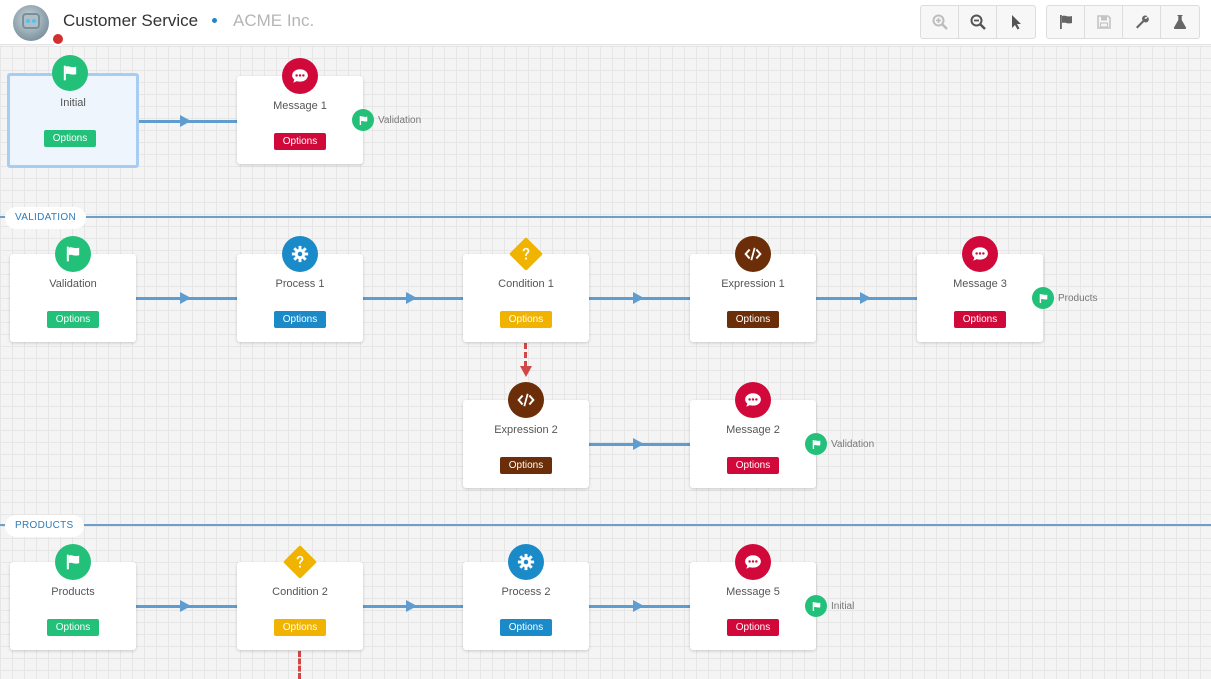 This screenshot has width=1211, height=679. I want to click on zoom-in-icon, so click(940, 22).